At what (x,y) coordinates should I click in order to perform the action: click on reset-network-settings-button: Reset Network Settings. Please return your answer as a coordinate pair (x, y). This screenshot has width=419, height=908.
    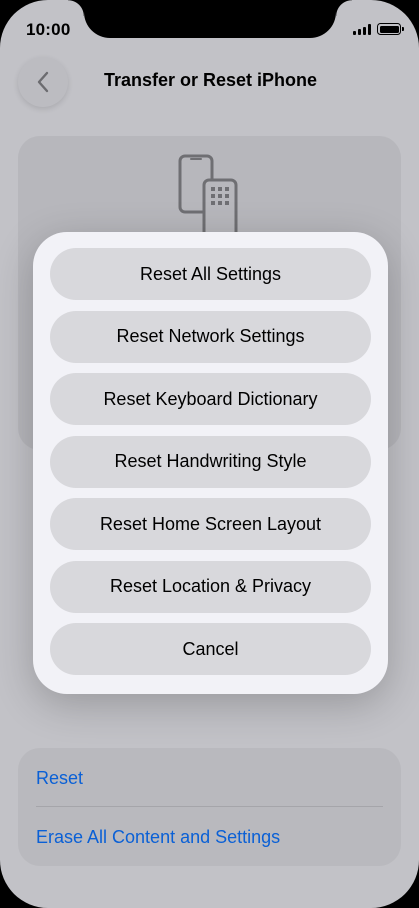
    Looking at the image, I should click on (210, 336).